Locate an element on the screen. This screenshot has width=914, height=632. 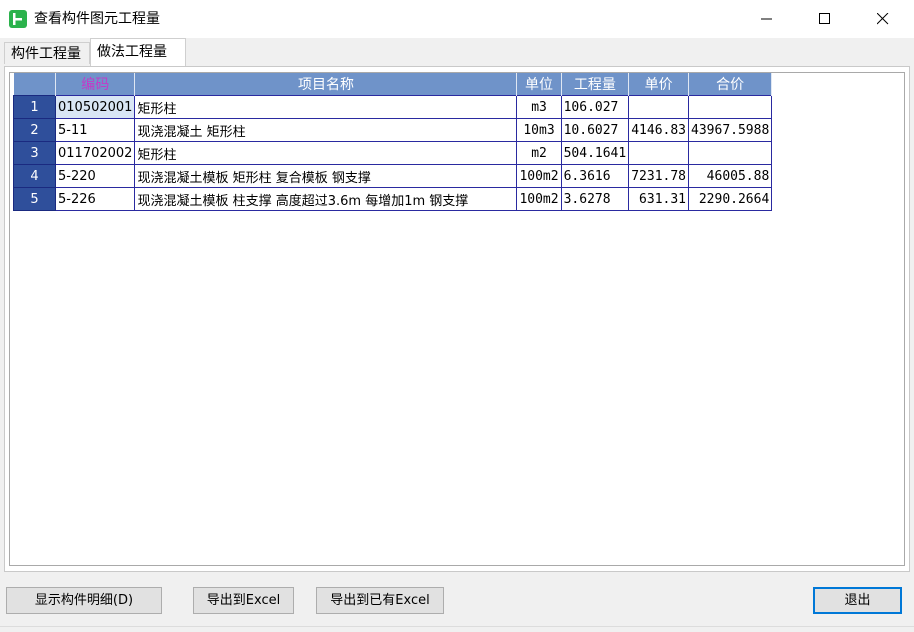
cell-quantity: 106.027 is located at coordinates (595, 107).